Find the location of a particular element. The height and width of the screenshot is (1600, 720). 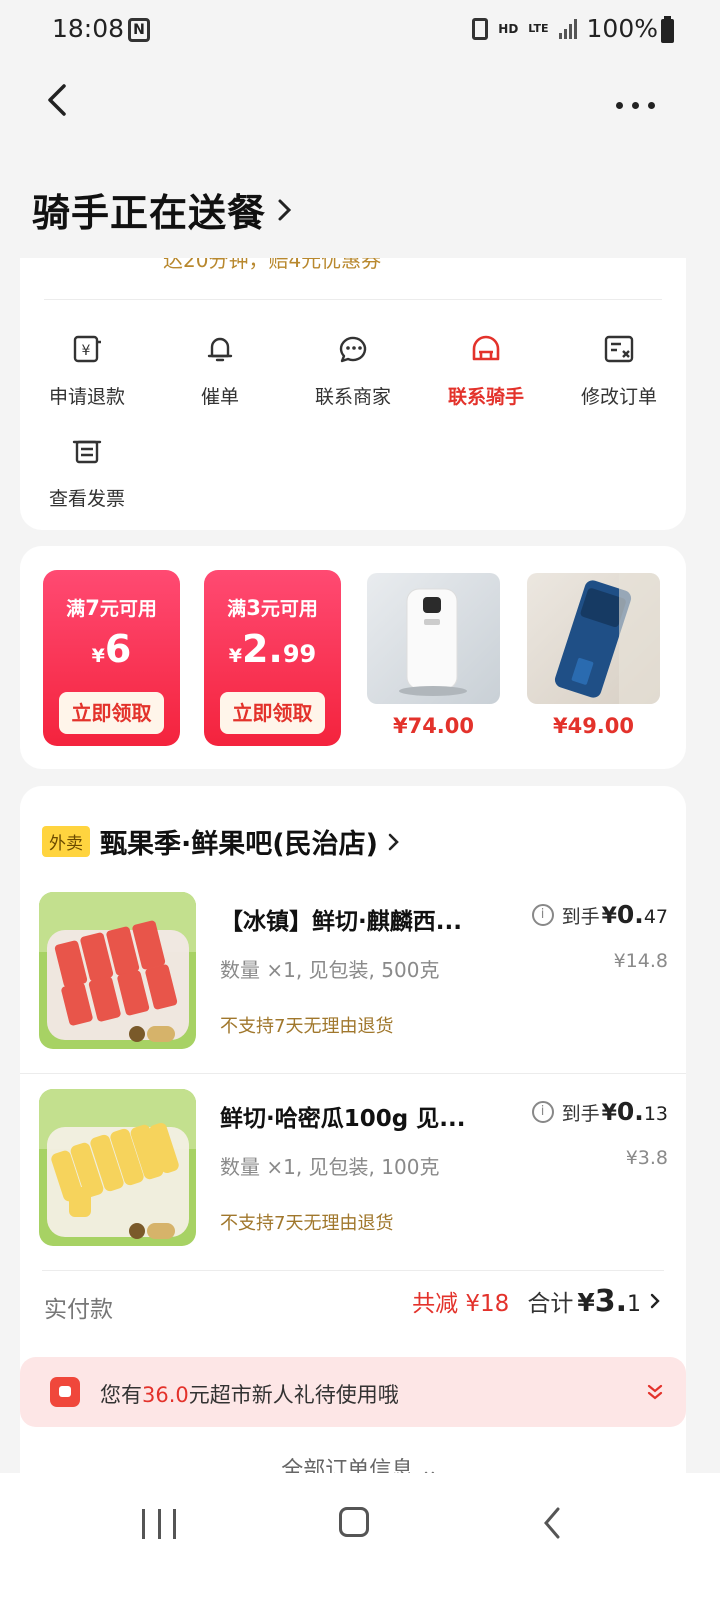

blue-power-bank-image is located at coordinates (593, 638).